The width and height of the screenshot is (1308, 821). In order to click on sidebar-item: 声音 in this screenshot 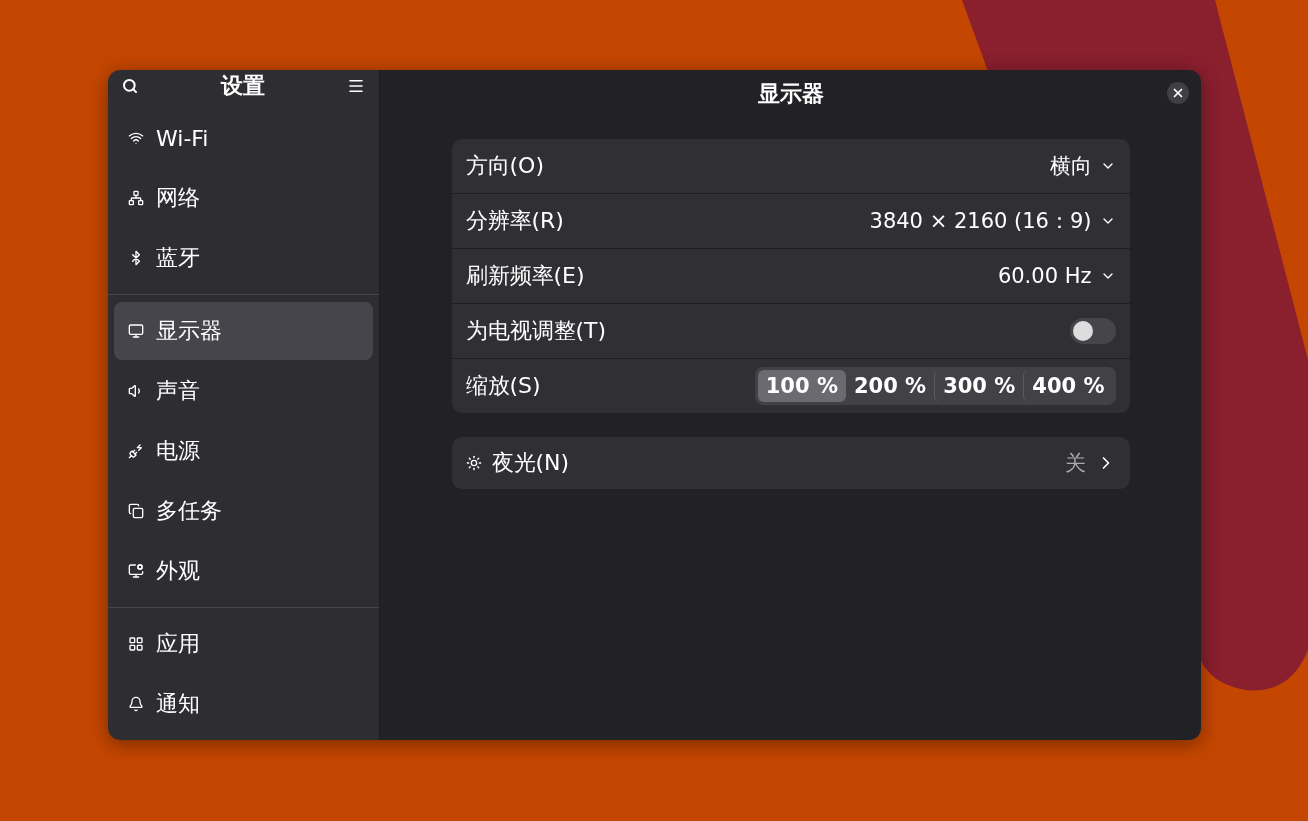, I will do `click(243, 391)`.